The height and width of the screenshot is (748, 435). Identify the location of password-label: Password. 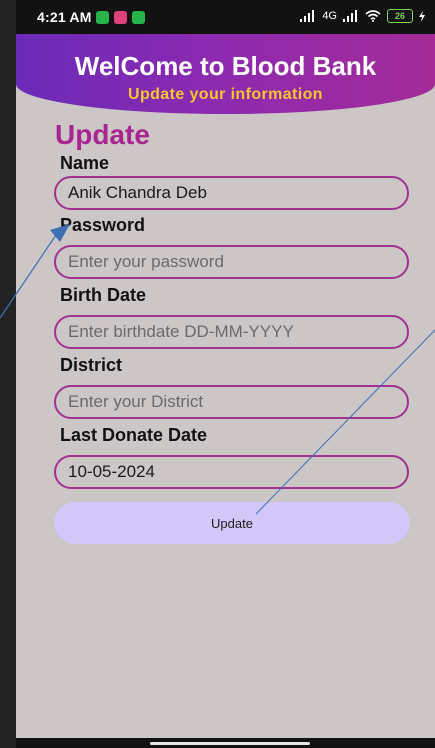
(103, 225).